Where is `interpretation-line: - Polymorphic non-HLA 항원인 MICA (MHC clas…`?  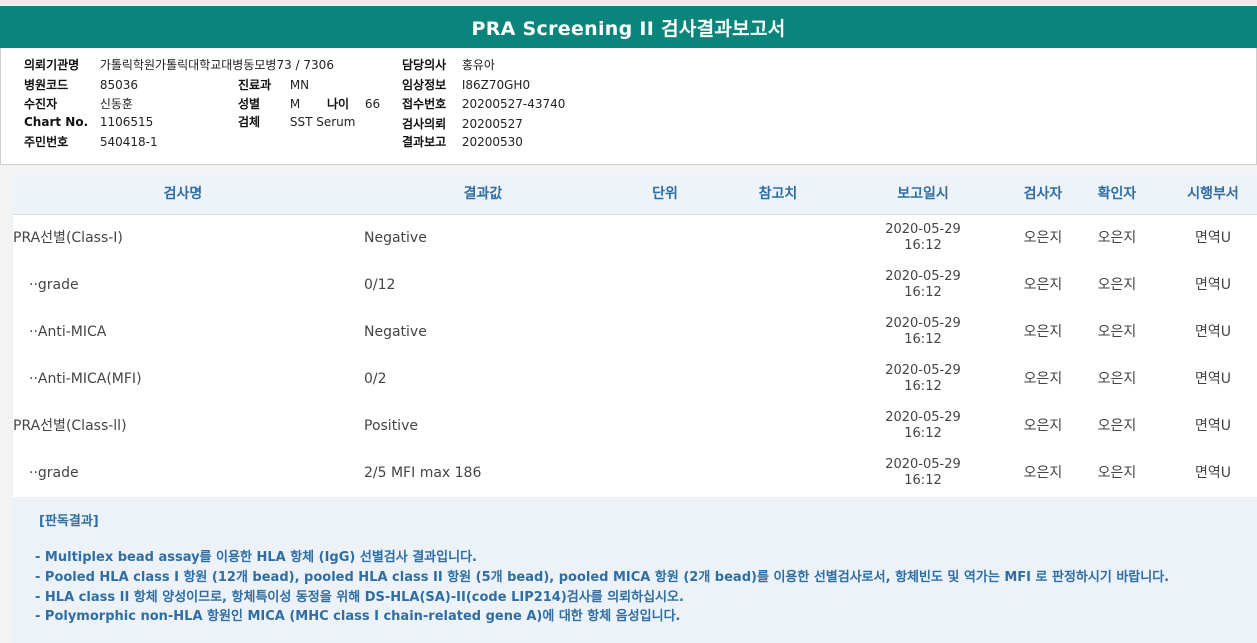
interpretation-line: - Polymorphic non-HLA 항원인 MICA (MHC clas… is located at coordinates (358, 616).